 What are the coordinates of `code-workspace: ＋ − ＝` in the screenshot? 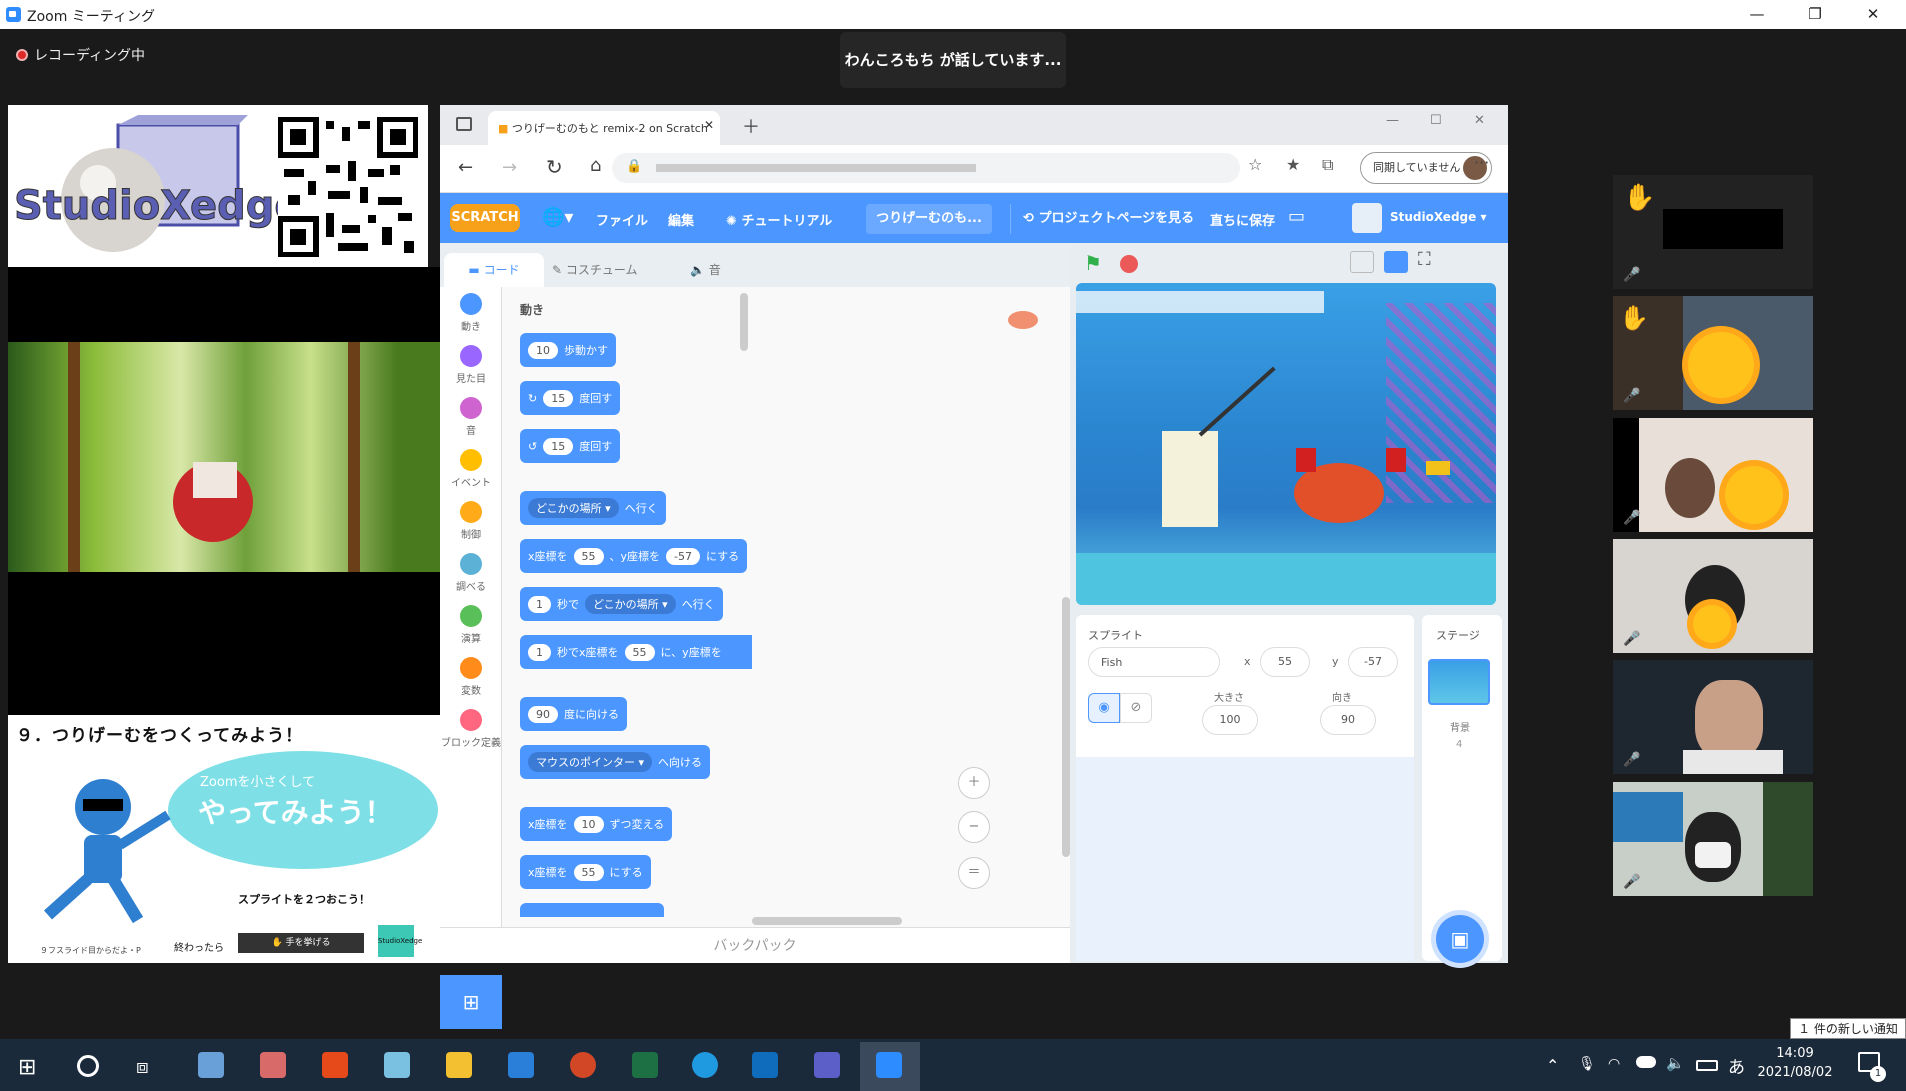 It's located at (911, 607).